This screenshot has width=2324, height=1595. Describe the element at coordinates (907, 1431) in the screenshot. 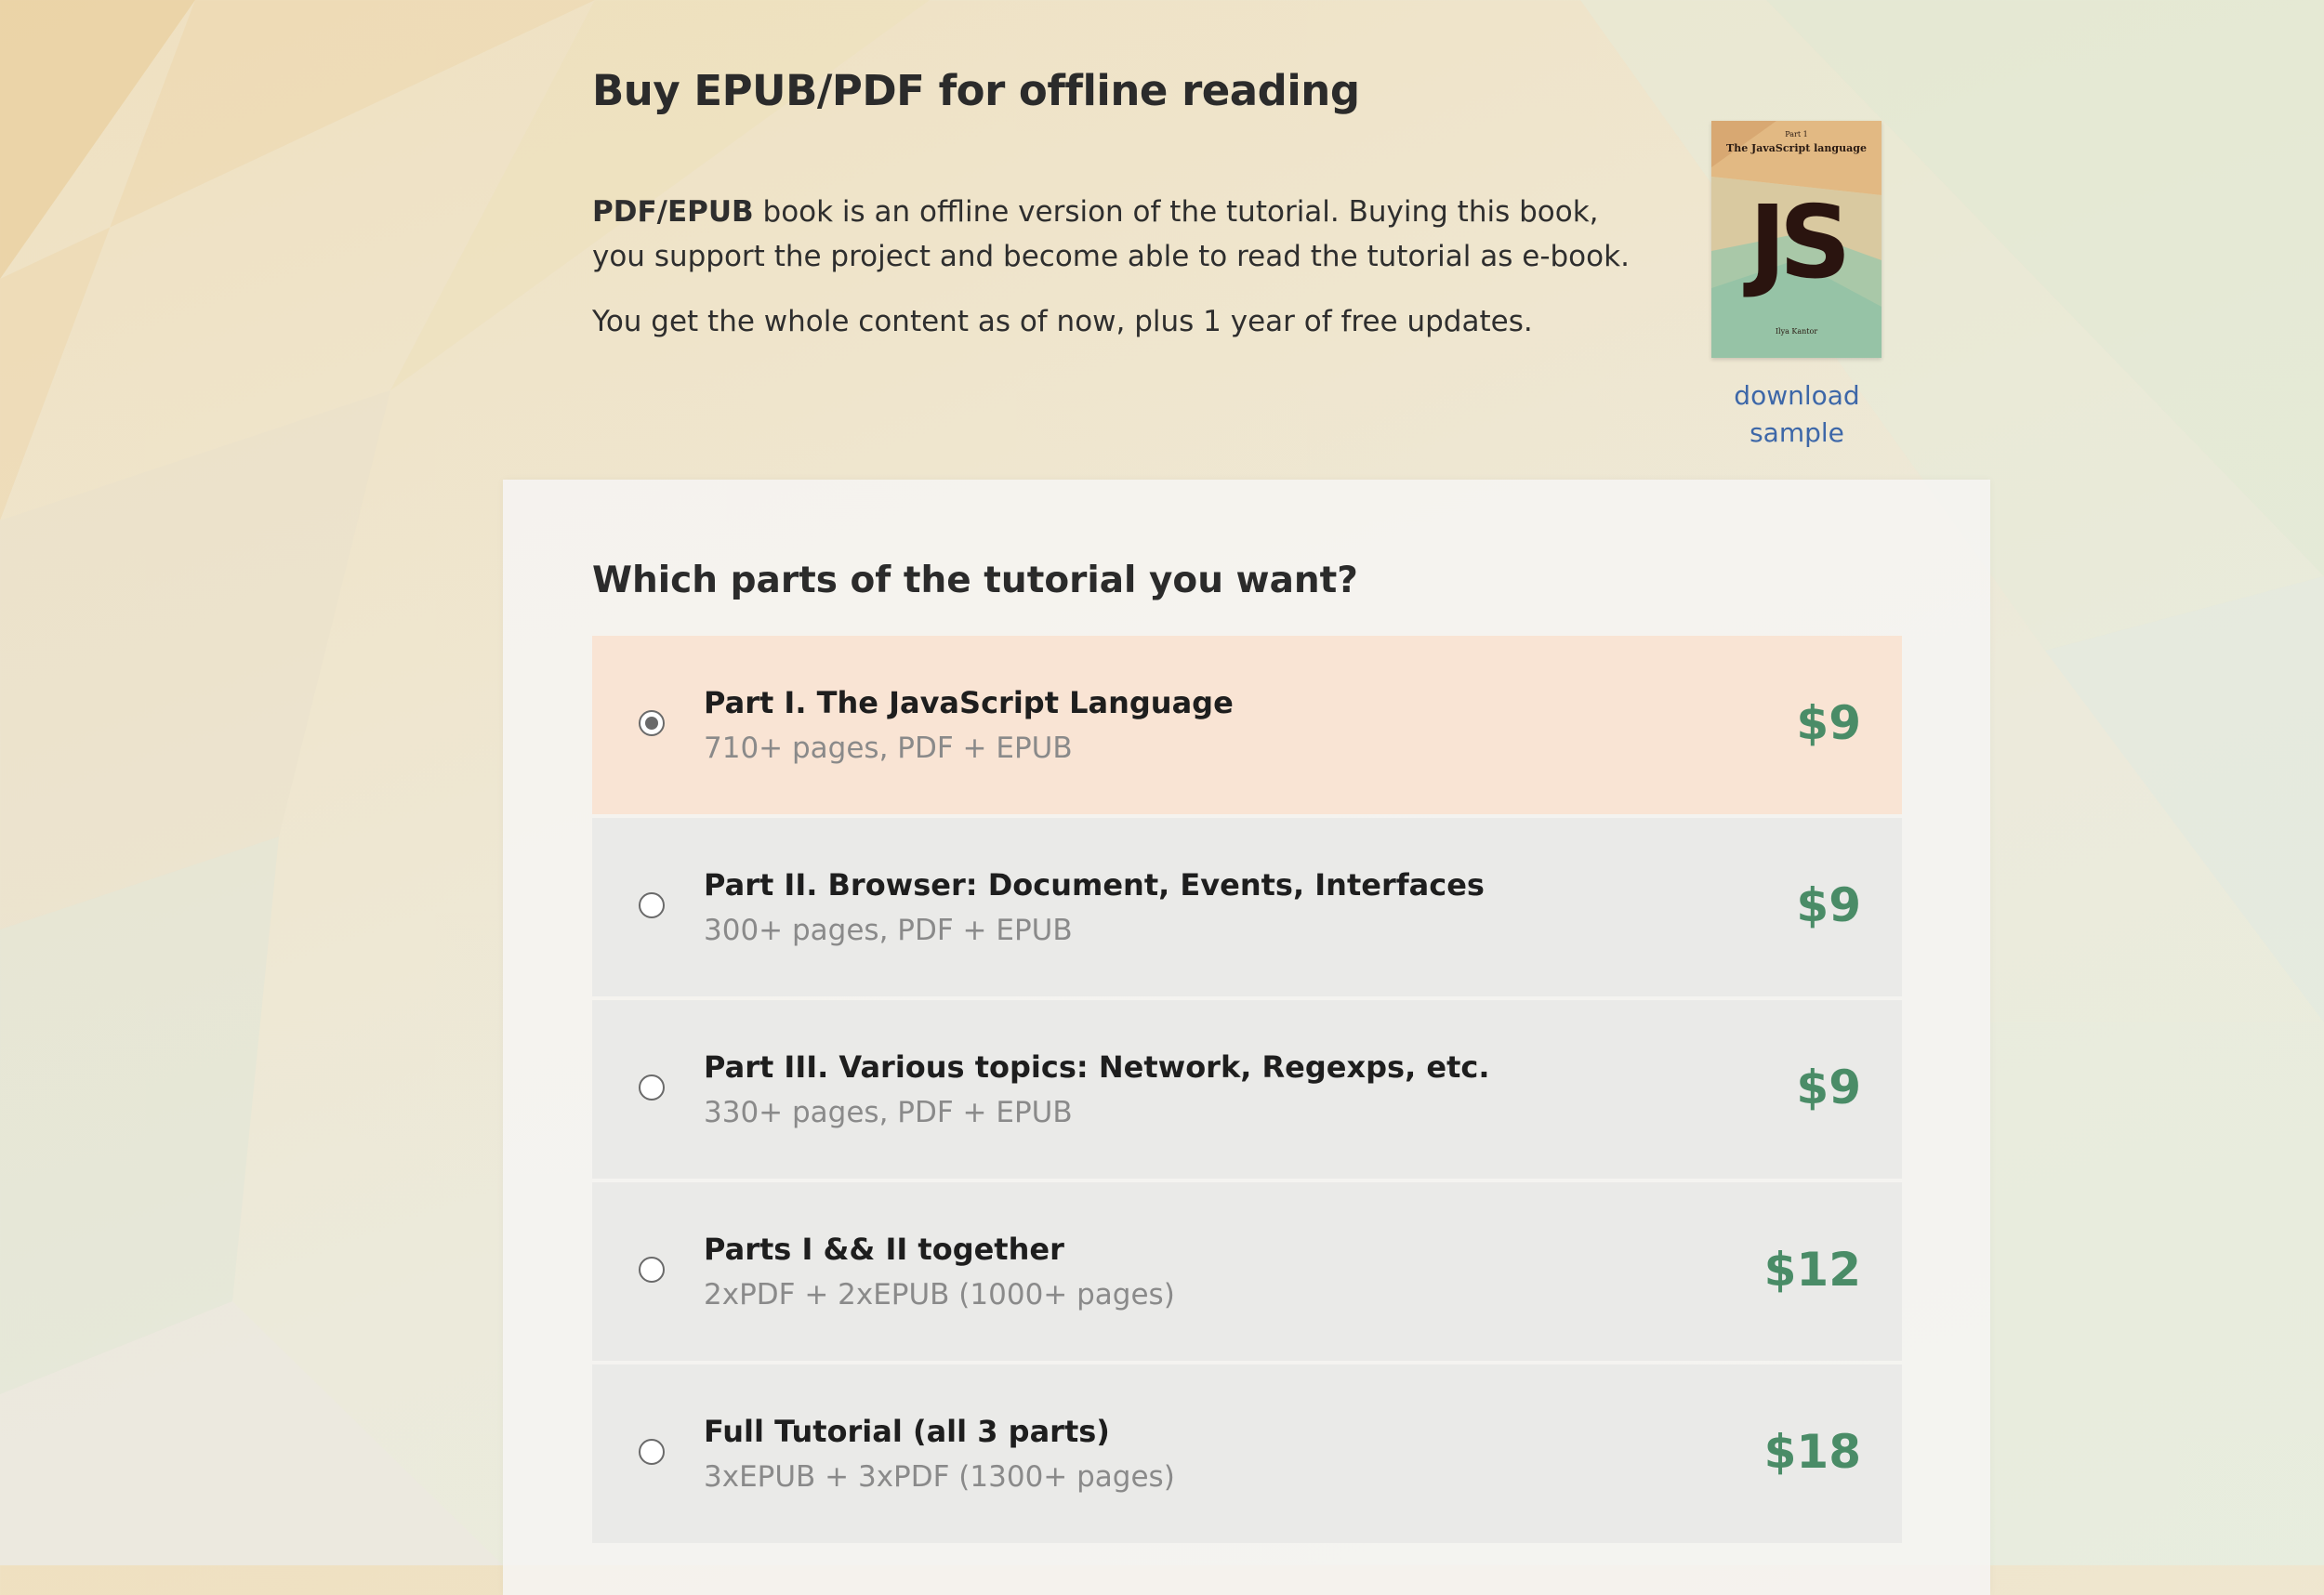

I see `option-title: Full Tutorial (all 3 parts)` at that location.